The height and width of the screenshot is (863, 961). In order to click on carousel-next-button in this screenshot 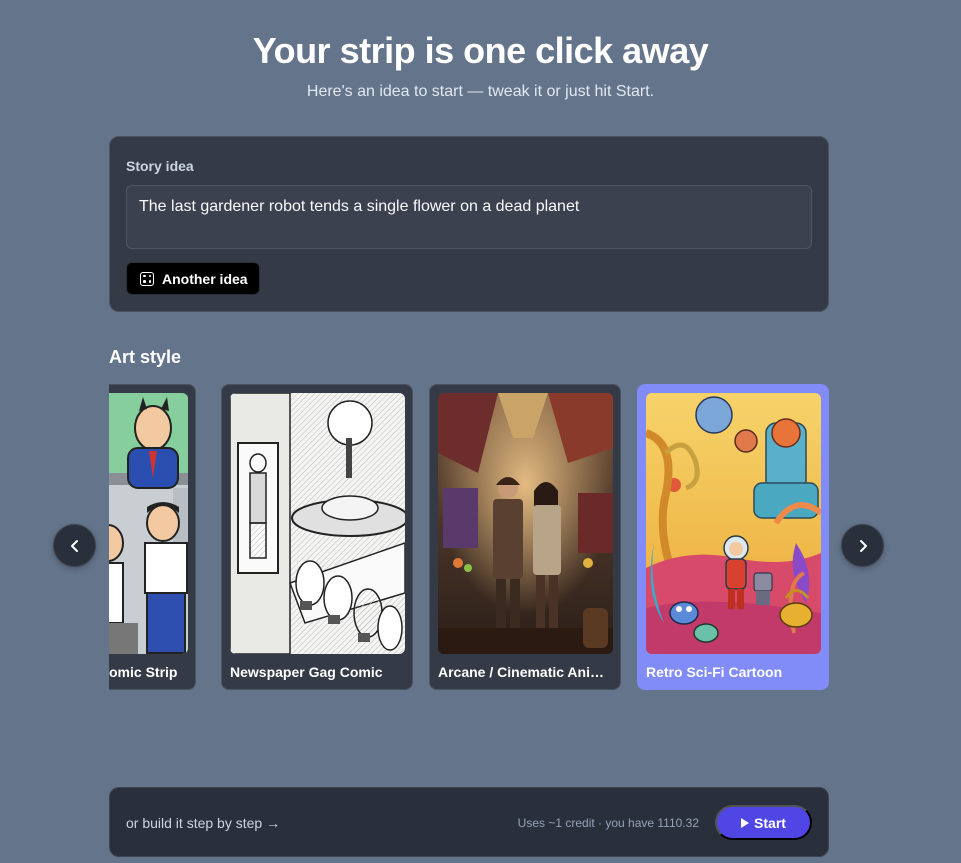, I will do `click(862, 545)`.